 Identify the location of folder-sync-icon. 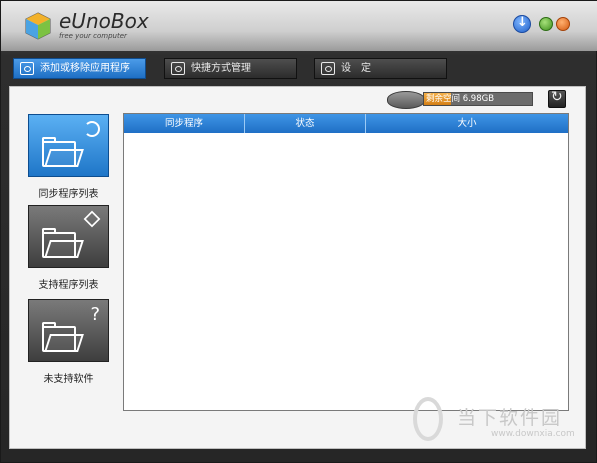
(68, 145).